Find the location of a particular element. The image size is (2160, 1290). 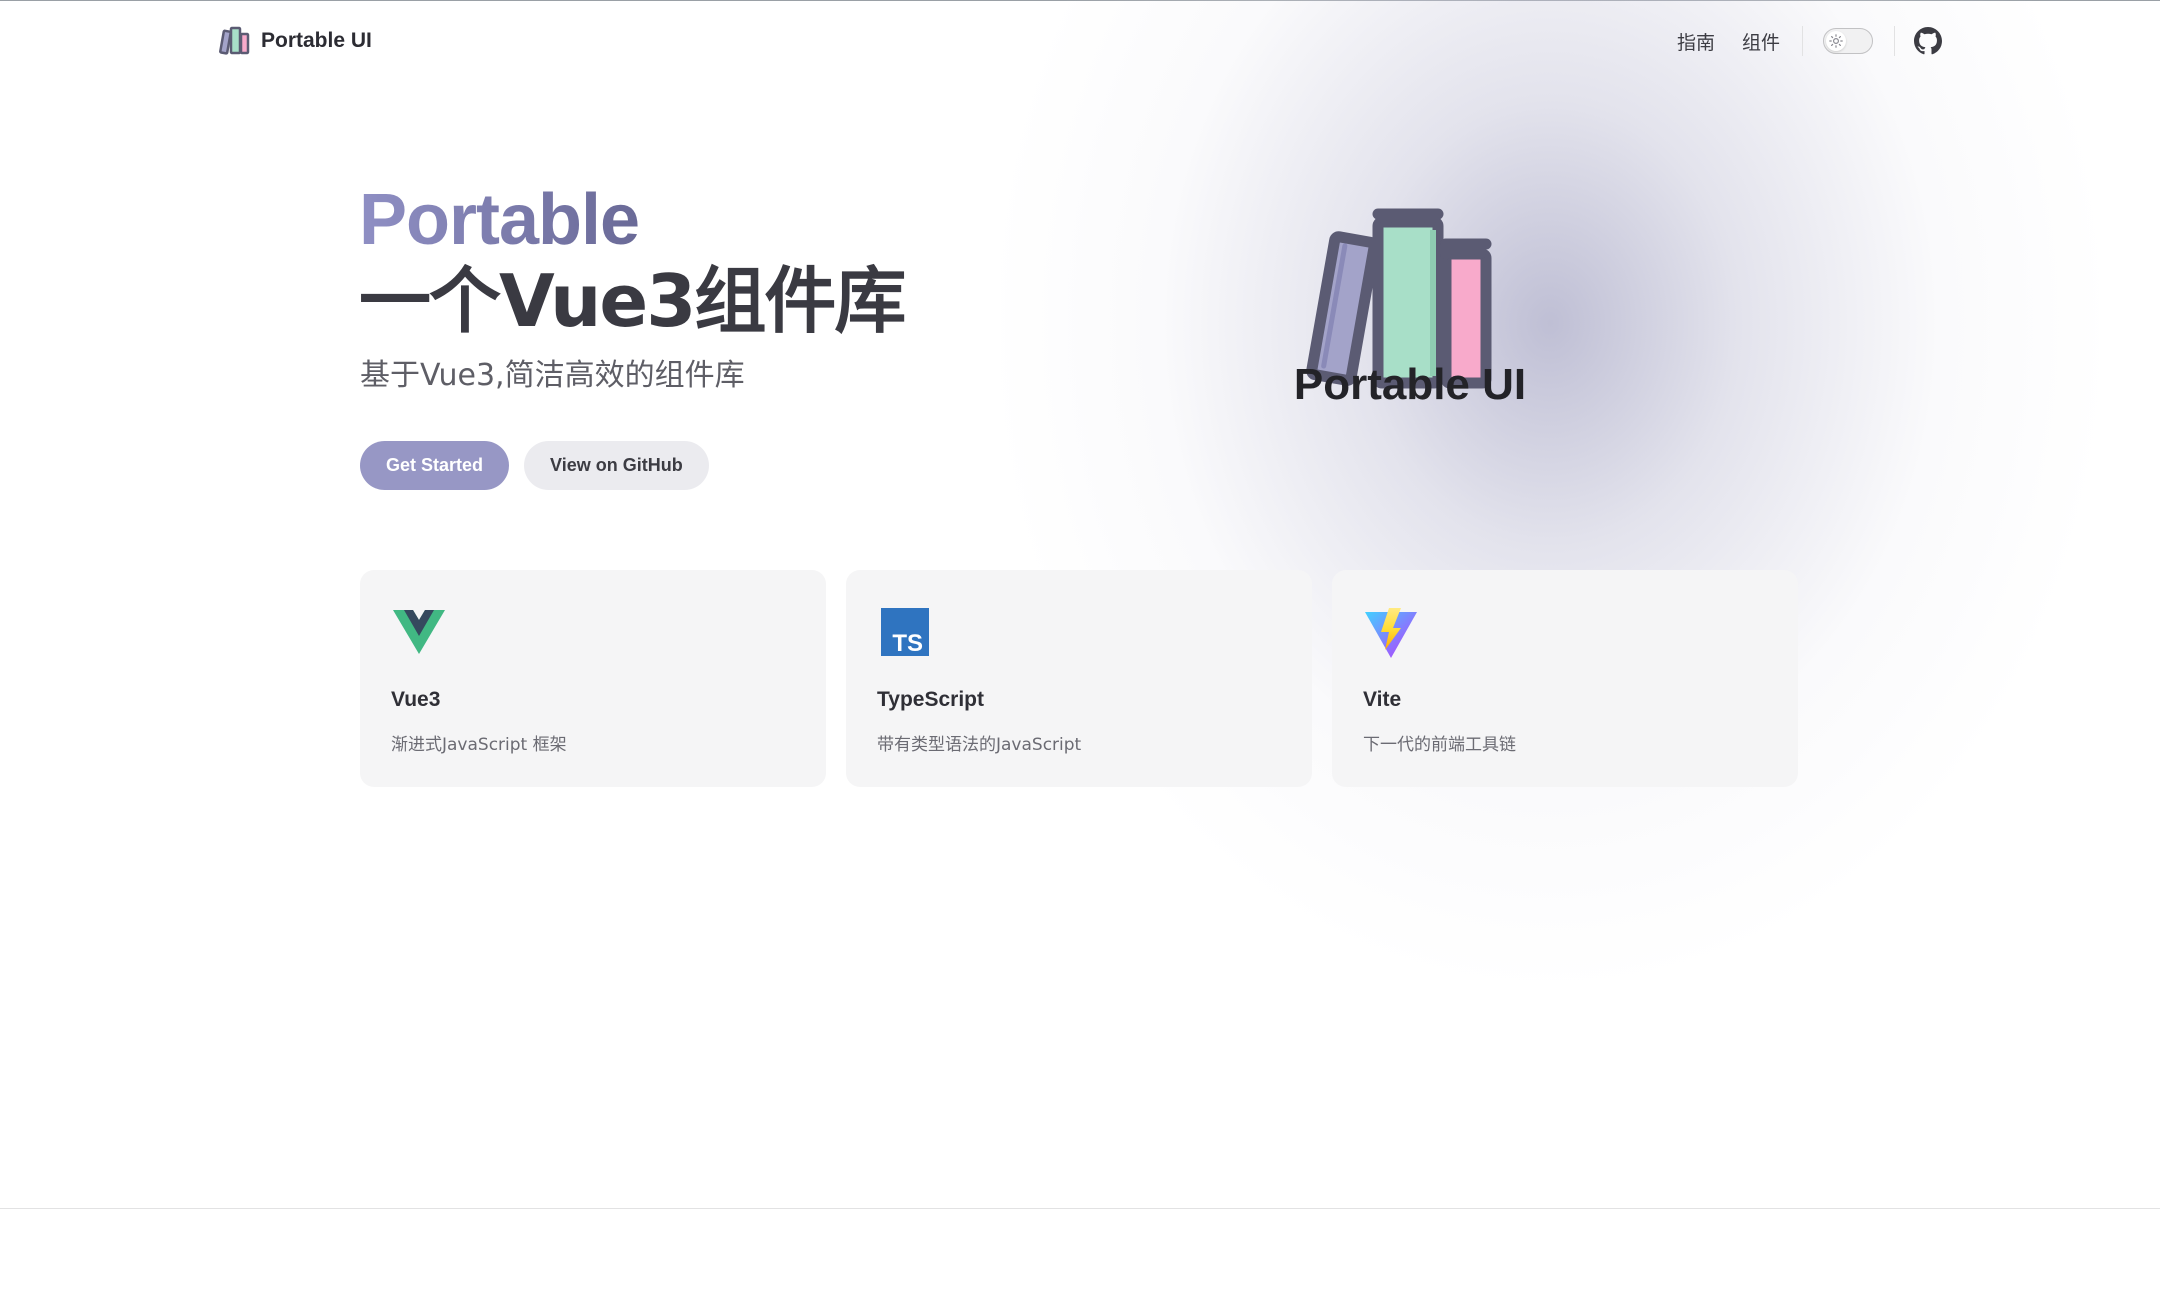

feature-details: 下一代的前端工具链 is located at coordinates (1439, 745).